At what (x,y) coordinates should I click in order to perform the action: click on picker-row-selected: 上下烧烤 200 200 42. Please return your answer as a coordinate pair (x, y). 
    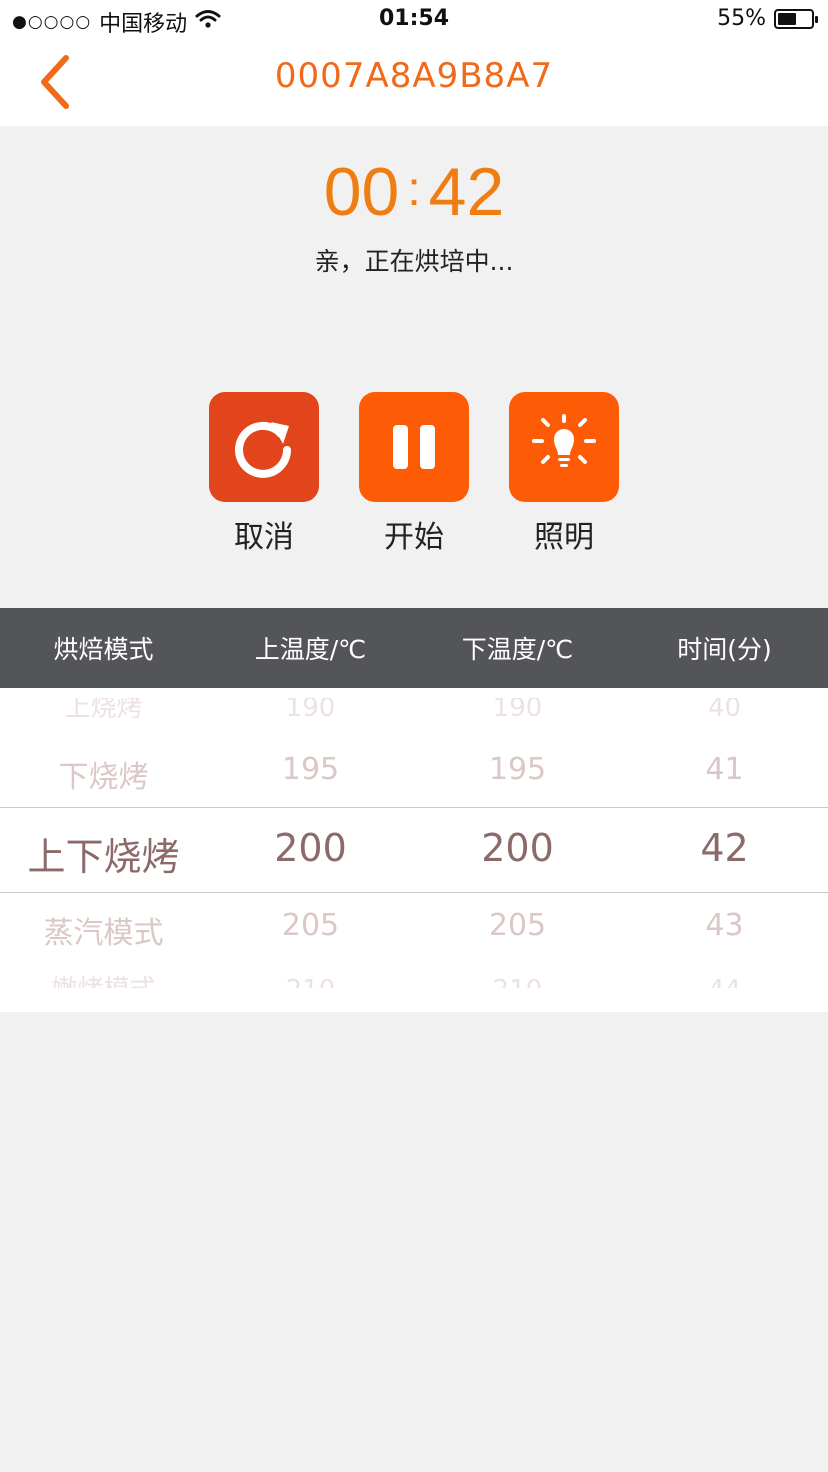
    Looking at the image, I should click on (414, 852).